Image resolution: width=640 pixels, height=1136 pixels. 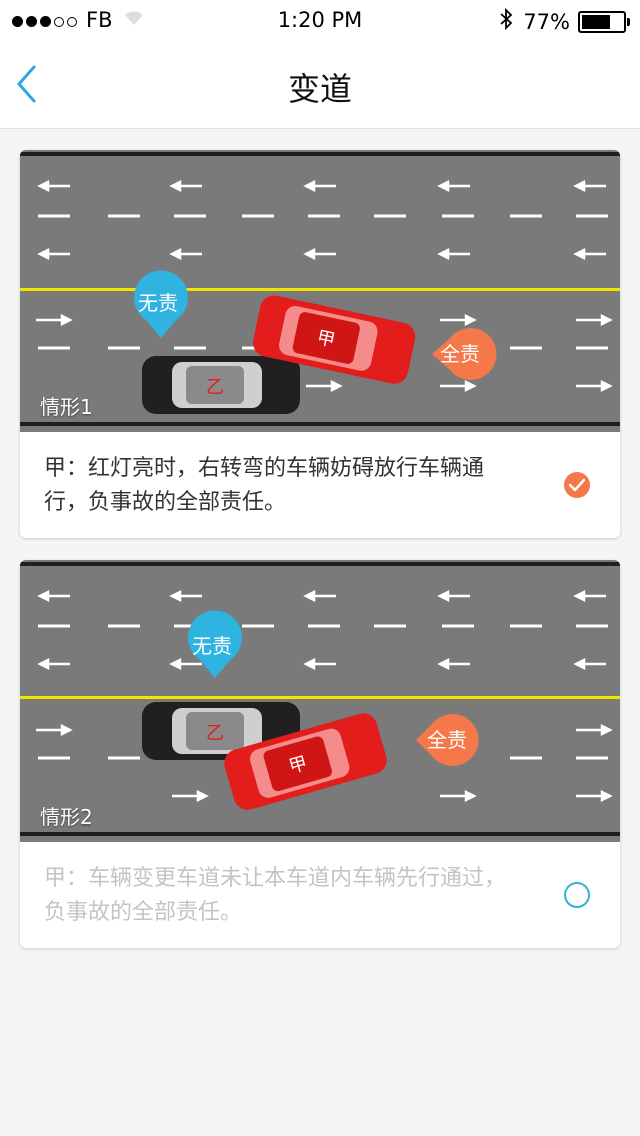 I want to click on battery-icon, so click(x=604, y=21).